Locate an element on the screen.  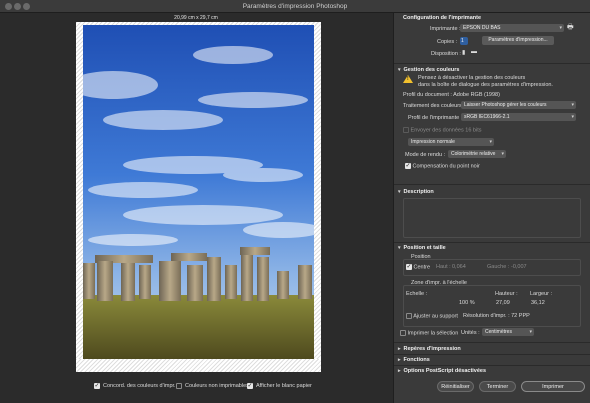
copies-input: 1 is located at coordinates (464, 41).